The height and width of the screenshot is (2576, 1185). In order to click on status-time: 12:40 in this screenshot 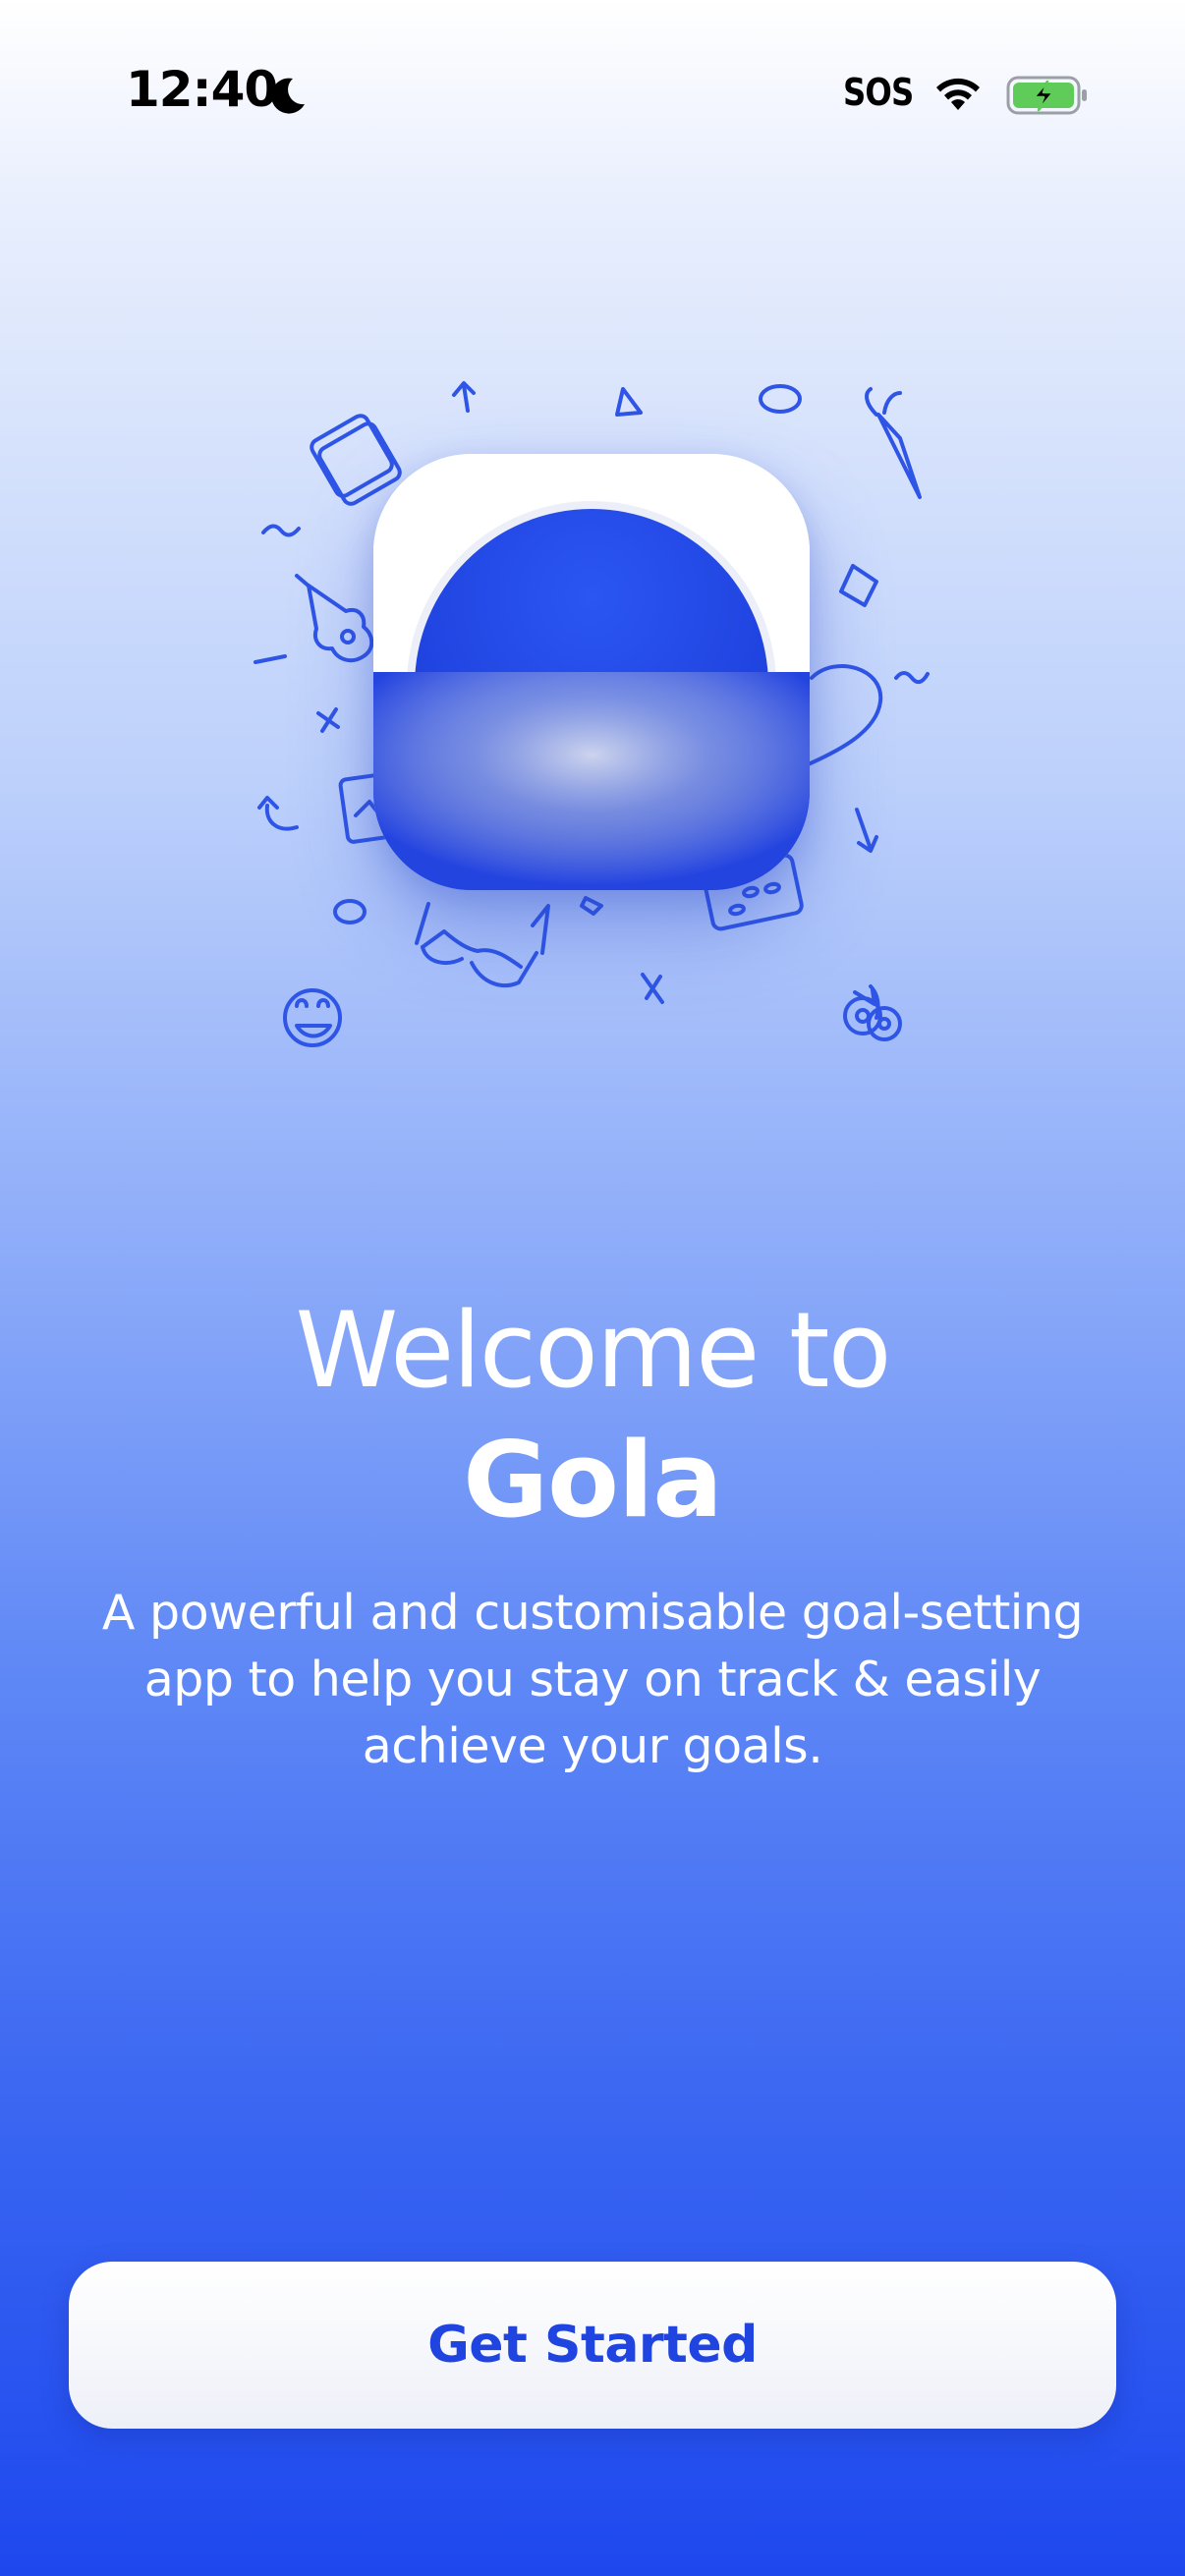, I will do `click(202, 89)`.